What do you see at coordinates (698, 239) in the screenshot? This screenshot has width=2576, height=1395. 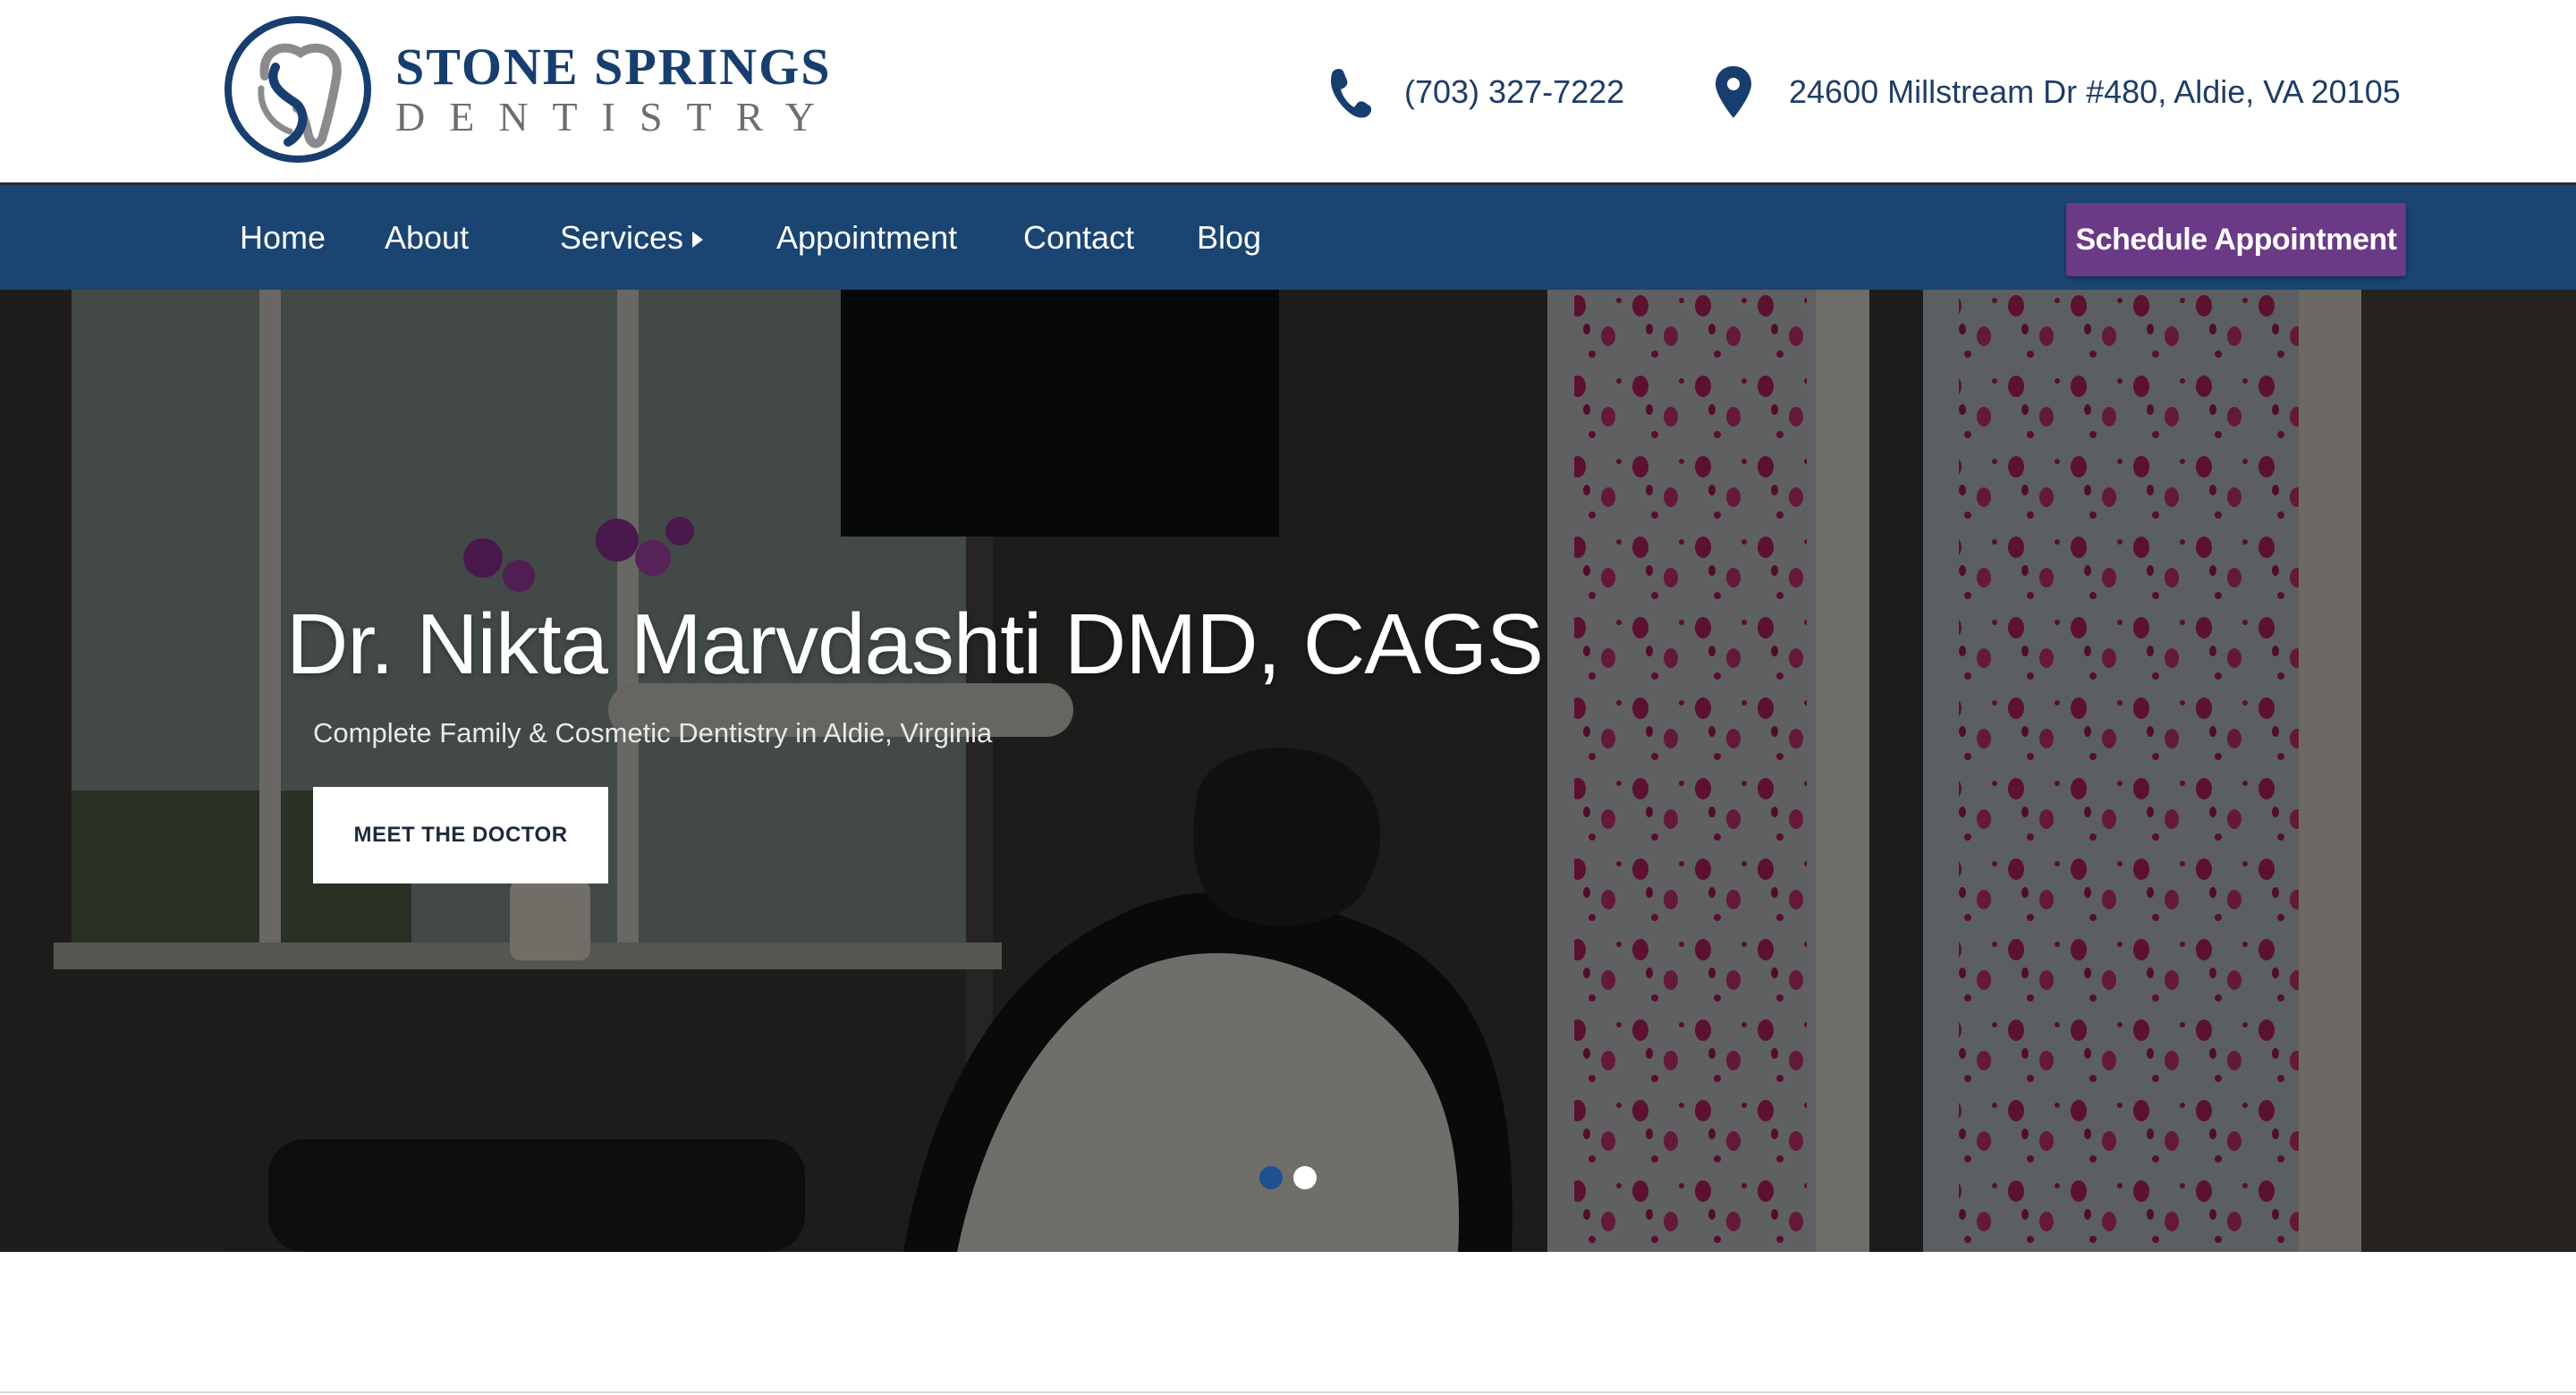 I see `caret-right-icon` at bounding box center [698, 239].